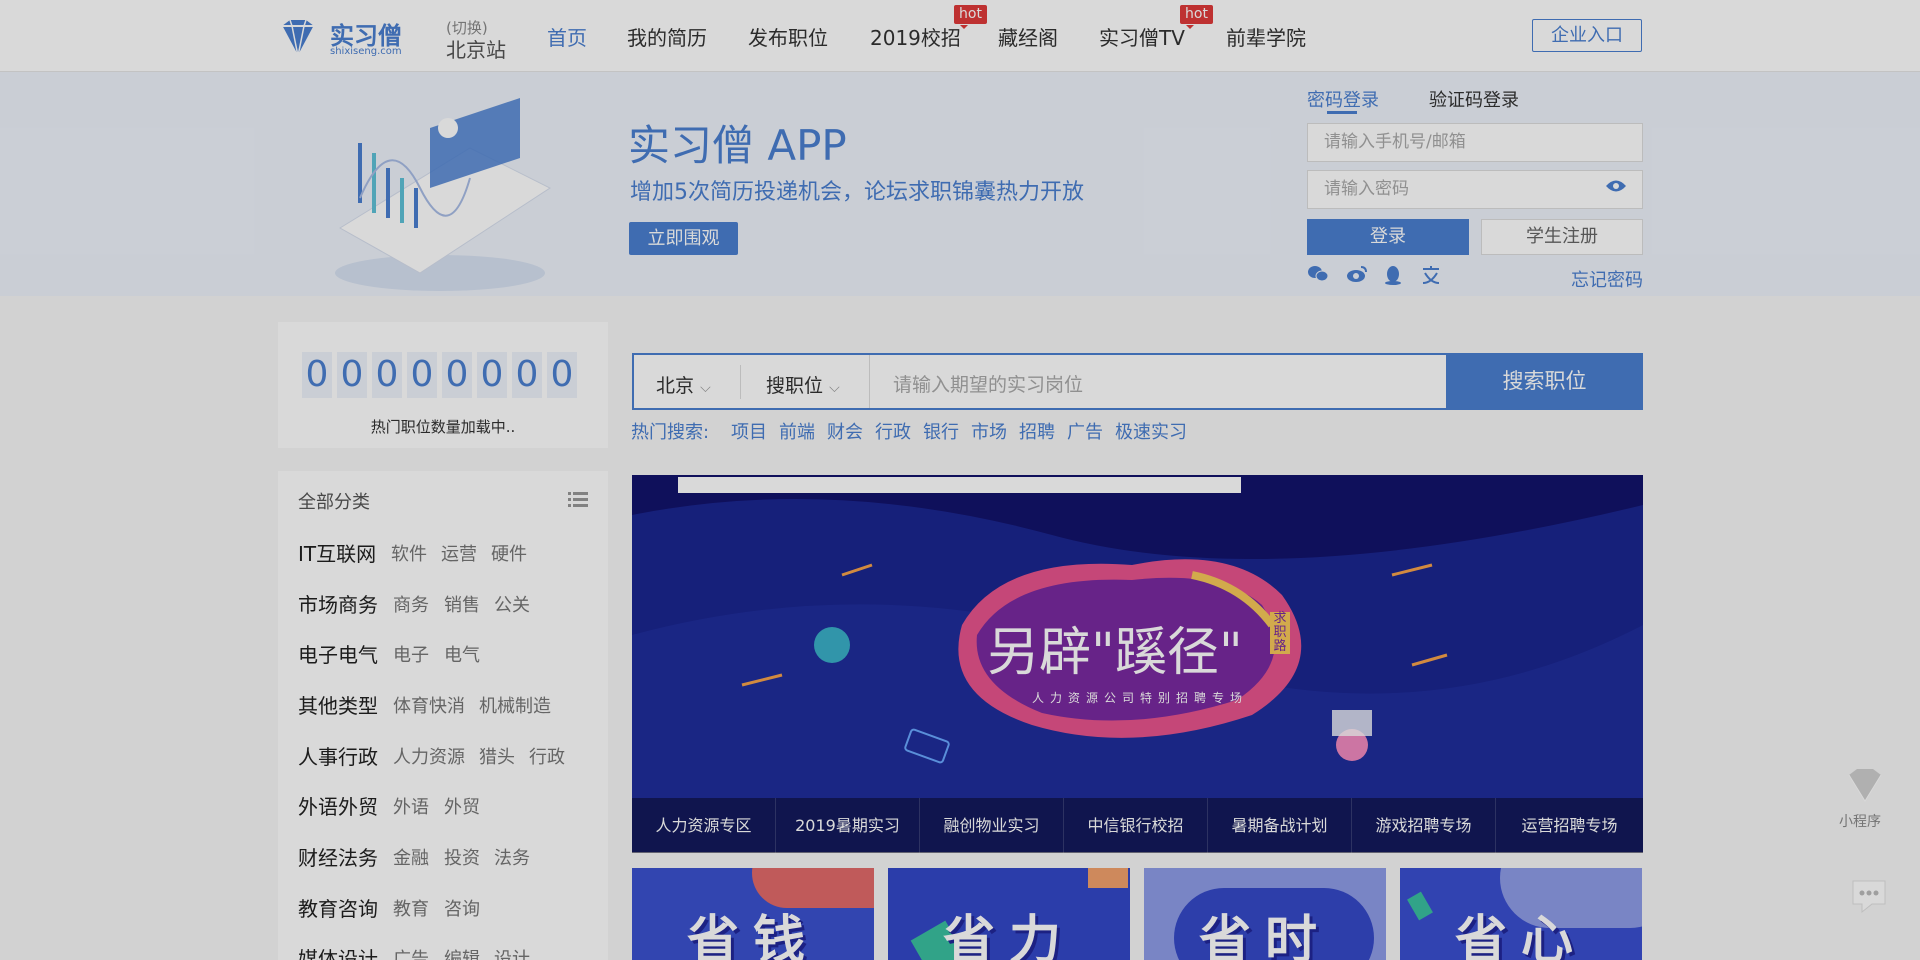  What do you see at coordinates (1869, 898) in the screenshot?
I see `chat-icon` at bounding box center [1869, 898].